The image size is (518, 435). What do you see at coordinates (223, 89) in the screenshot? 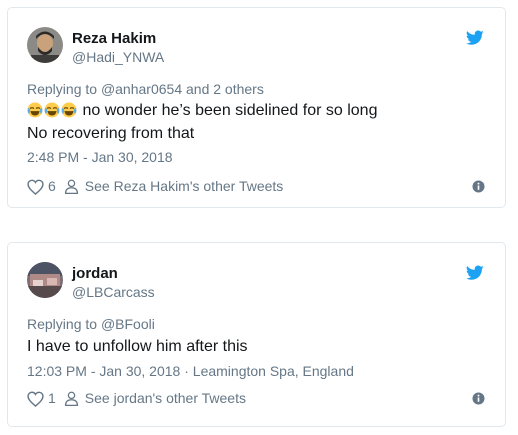
I see `replying-suffix: and 2 others` at bounding box center [223, 89].